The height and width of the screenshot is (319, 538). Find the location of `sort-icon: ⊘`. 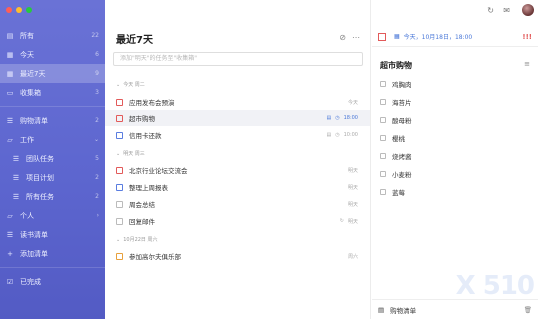

sort-icon: ⊘ is located at coordinates (342, 37).